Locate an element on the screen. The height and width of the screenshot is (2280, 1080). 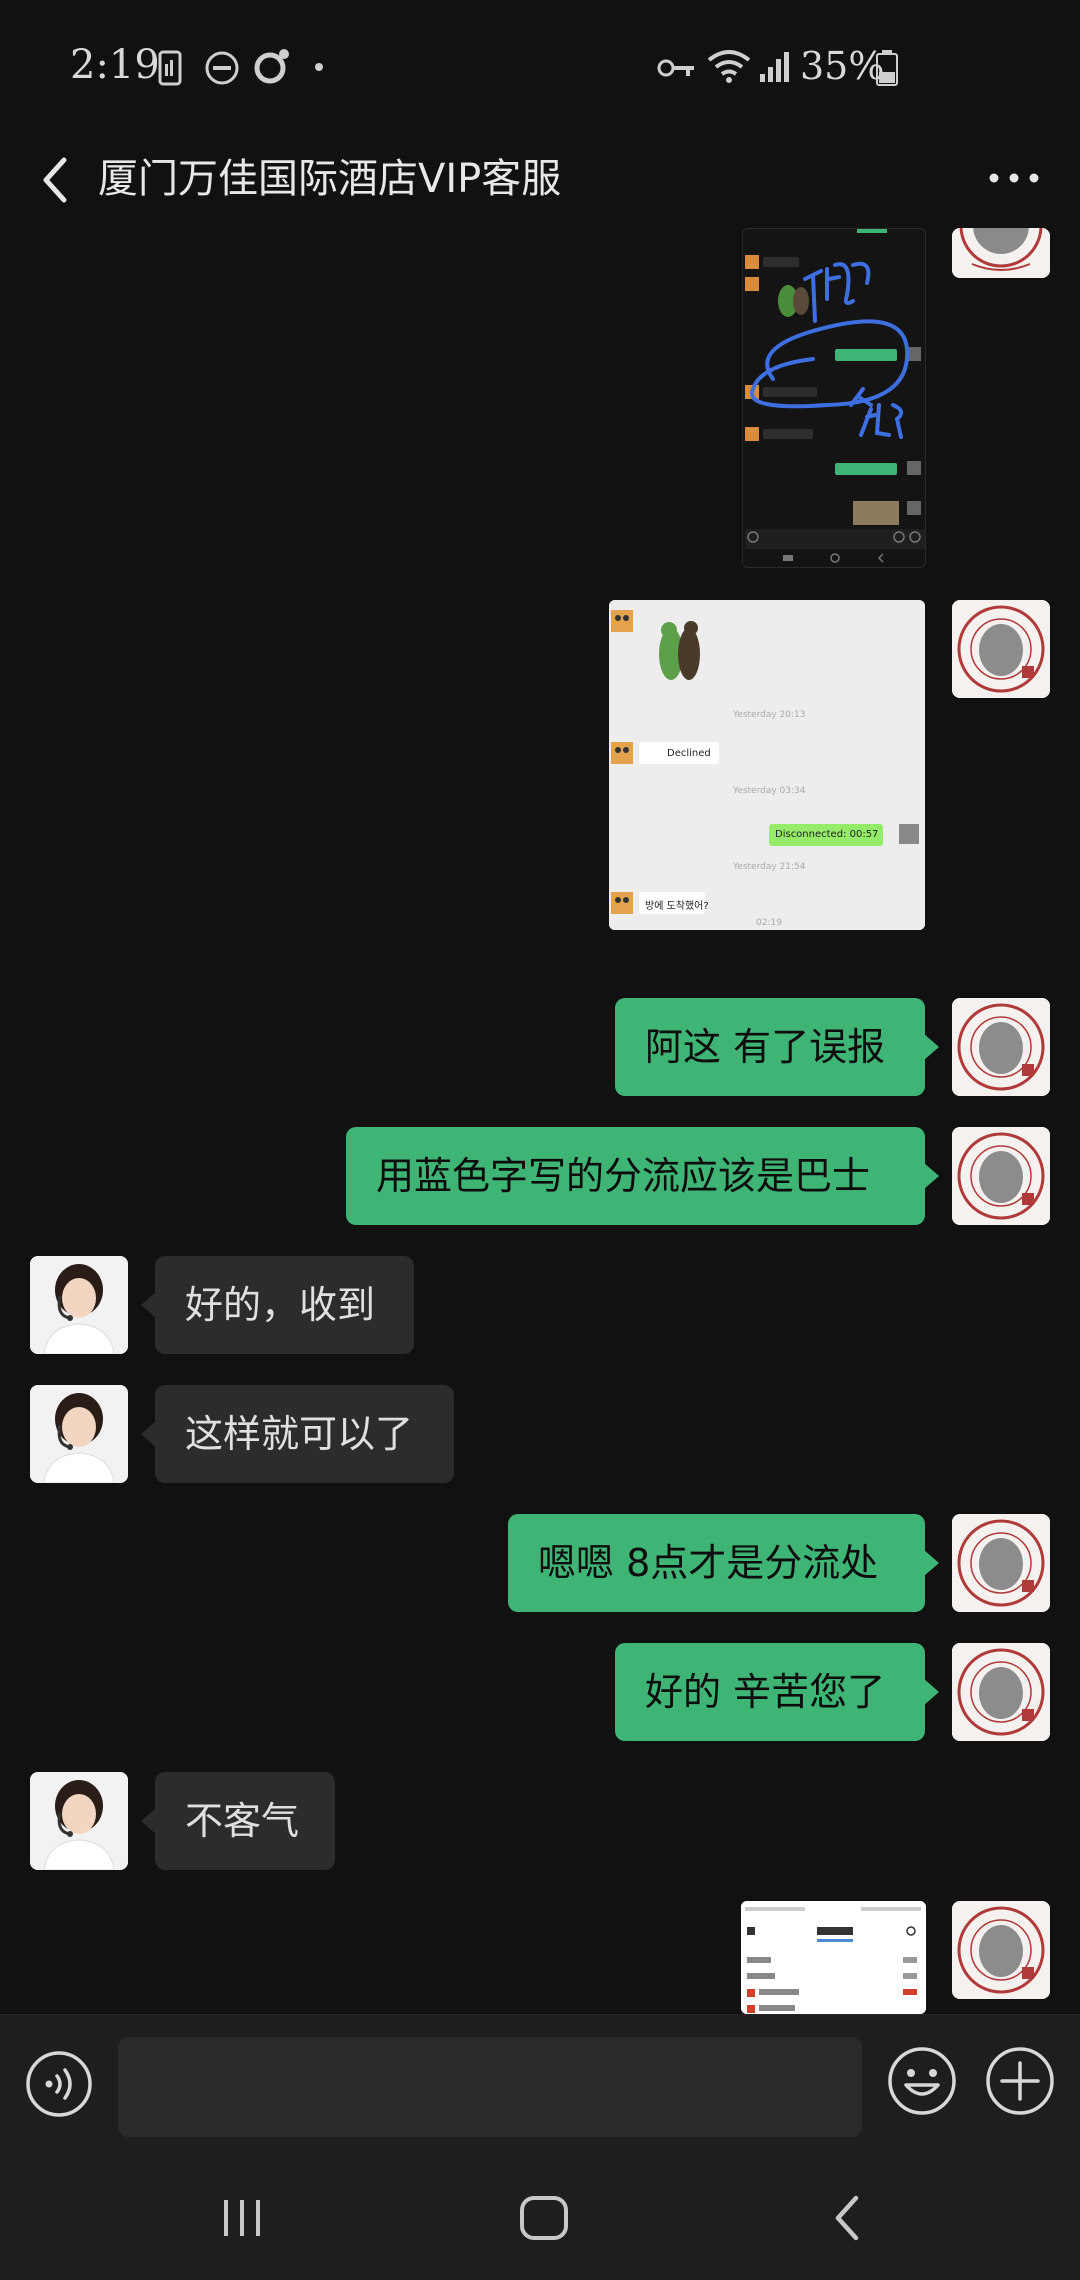
battery-icon is located at coordinates (887, 68).